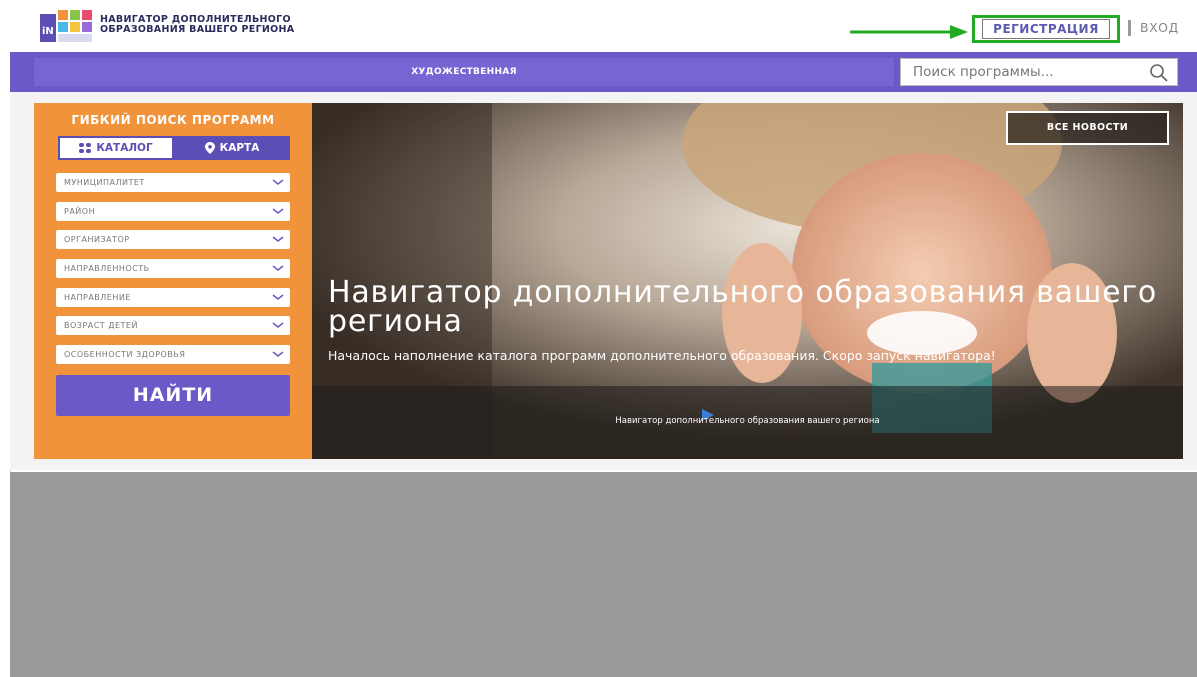 This screenshot has height=677, width=1197. I want to click on header-divider, so click(1129, 28).